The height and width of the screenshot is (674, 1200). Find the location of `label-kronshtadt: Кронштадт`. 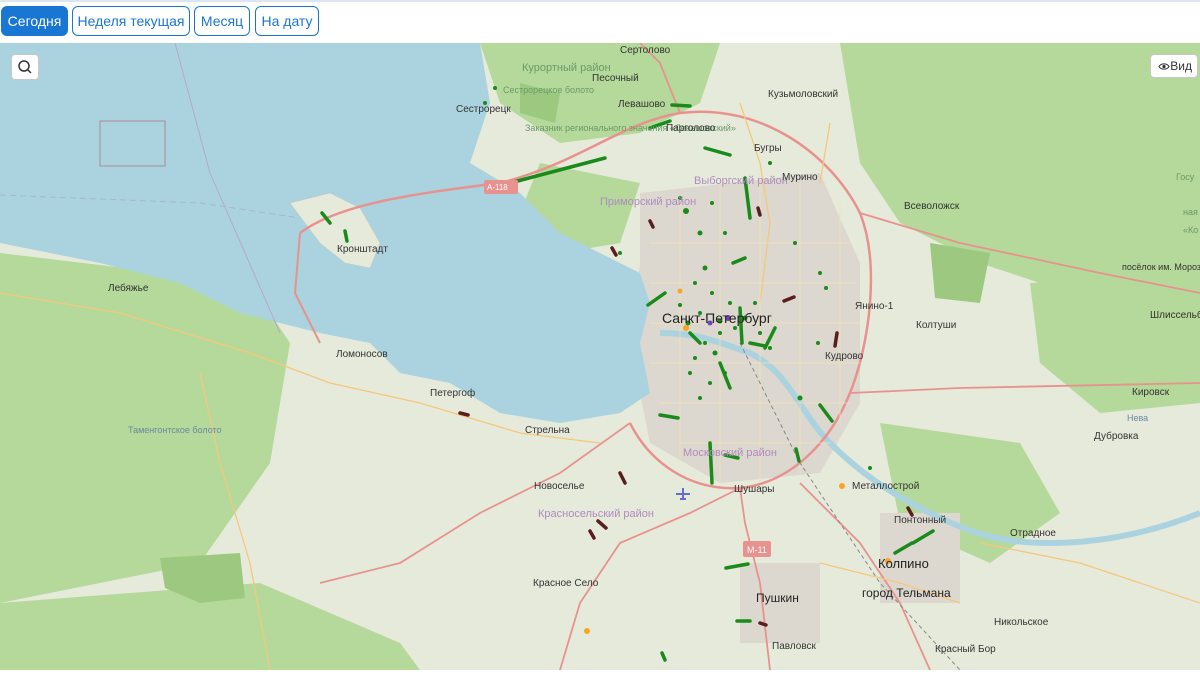

label-kronshtadt: Кронштадт is located at coordinates (362, 249).